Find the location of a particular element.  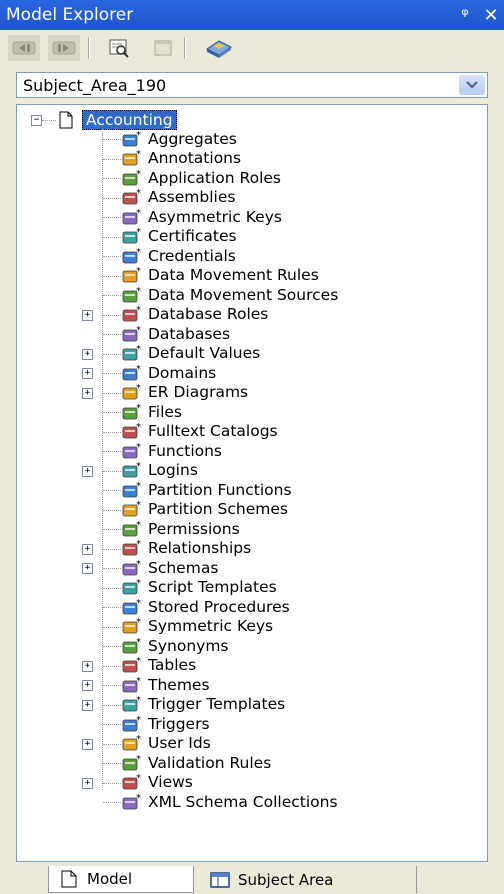

tree-item-label: Credentials is located at coordinates (192, 255).